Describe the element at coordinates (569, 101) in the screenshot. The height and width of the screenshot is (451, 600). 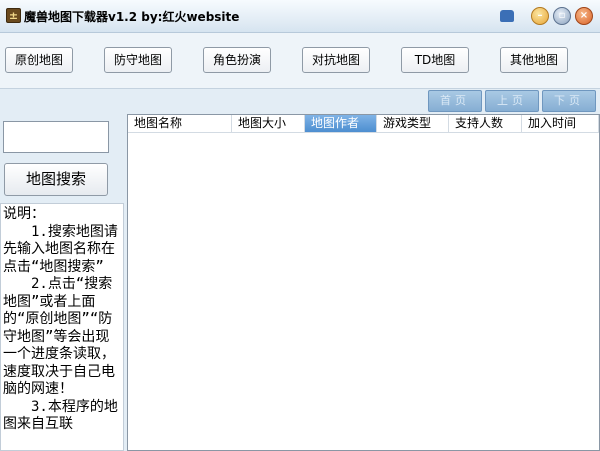
I see `next-page-button: 下页` at that location.